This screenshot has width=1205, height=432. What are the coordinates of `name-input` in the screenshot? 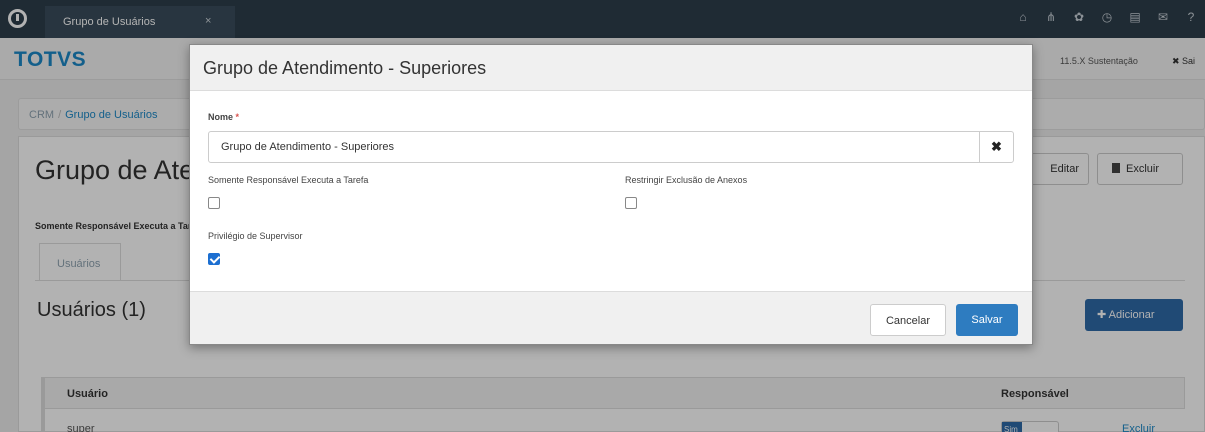 It's located at (594, 147).